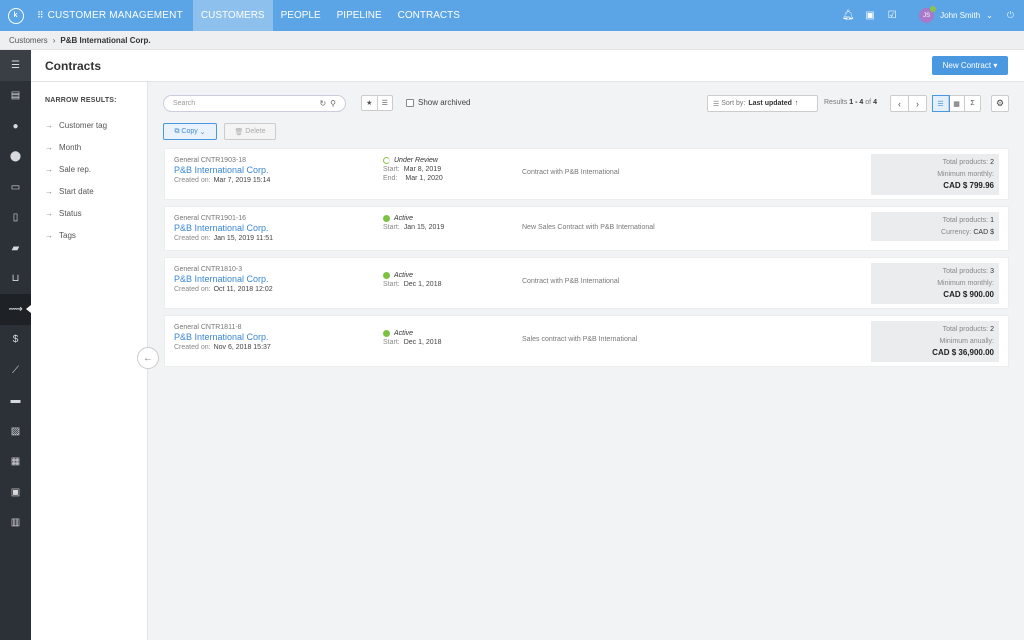 The image size is (1024, 640). Describe the element at coordinates (941, 103) in the screenshot. I see `list-view-icon: ☰` at that location.